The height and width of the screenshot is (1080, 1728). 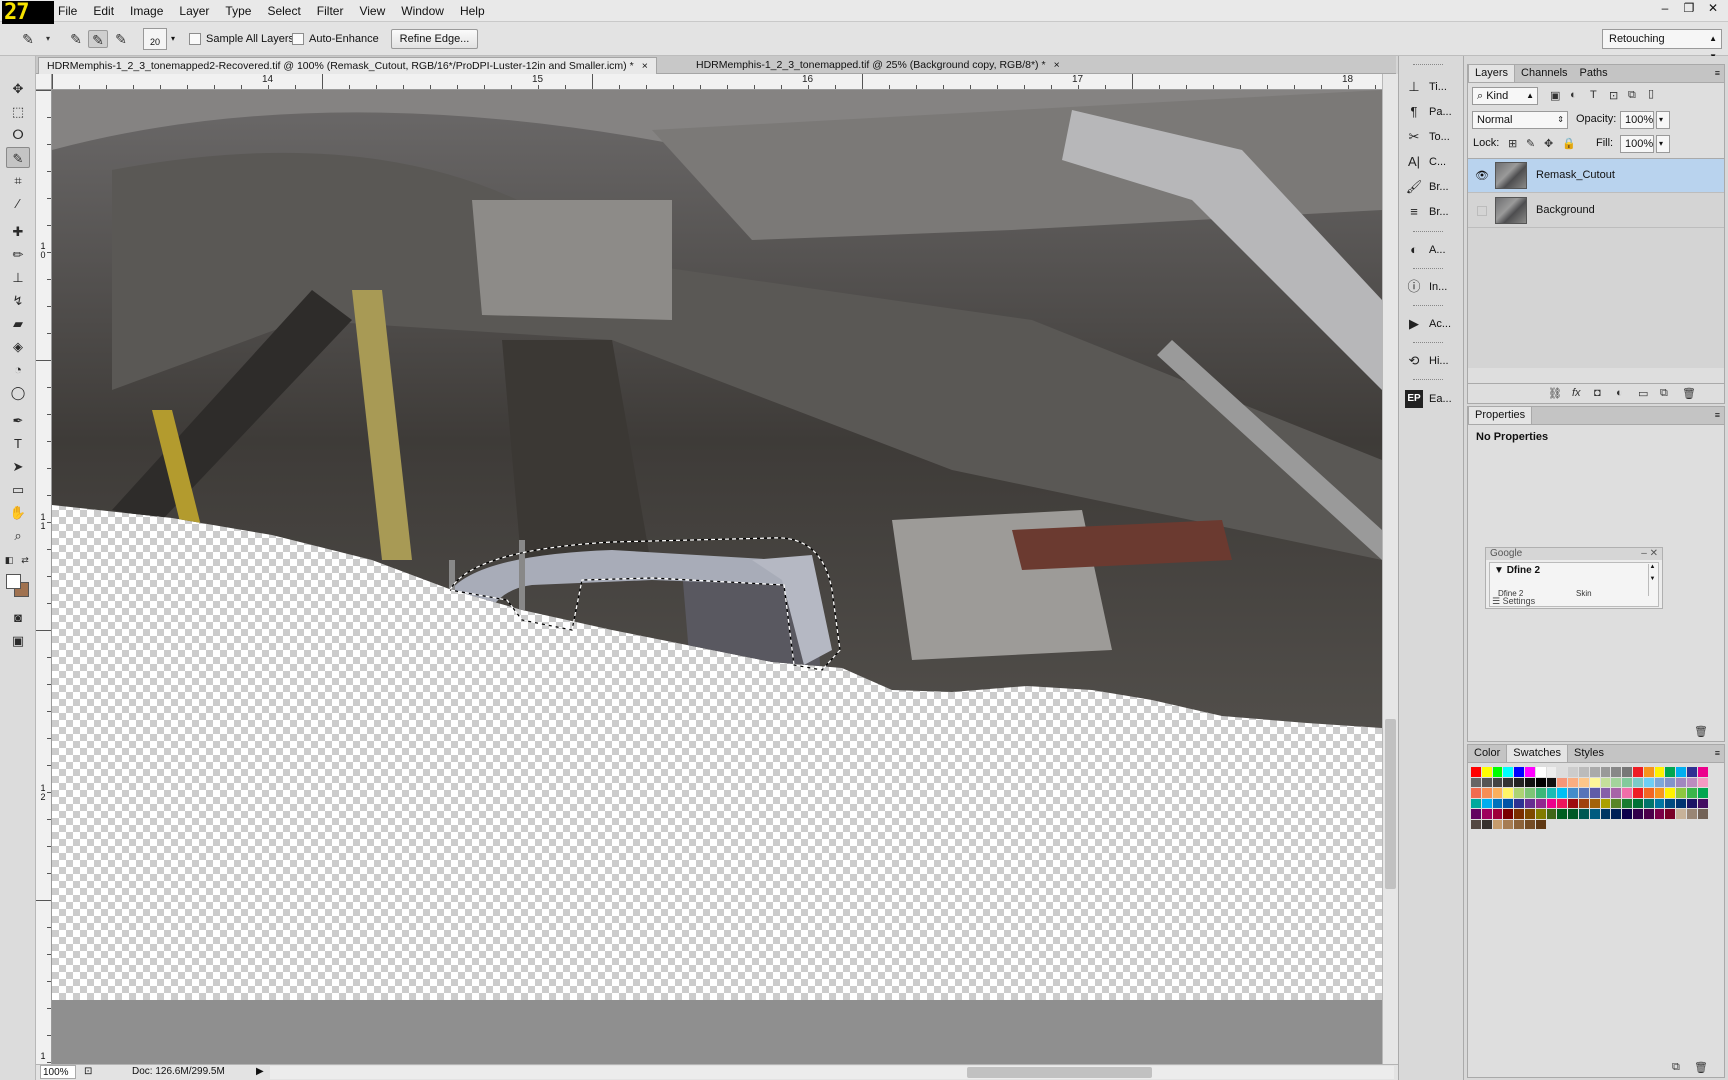 I want to click on mask-icon: ◘, so click(x=1597, y=393).